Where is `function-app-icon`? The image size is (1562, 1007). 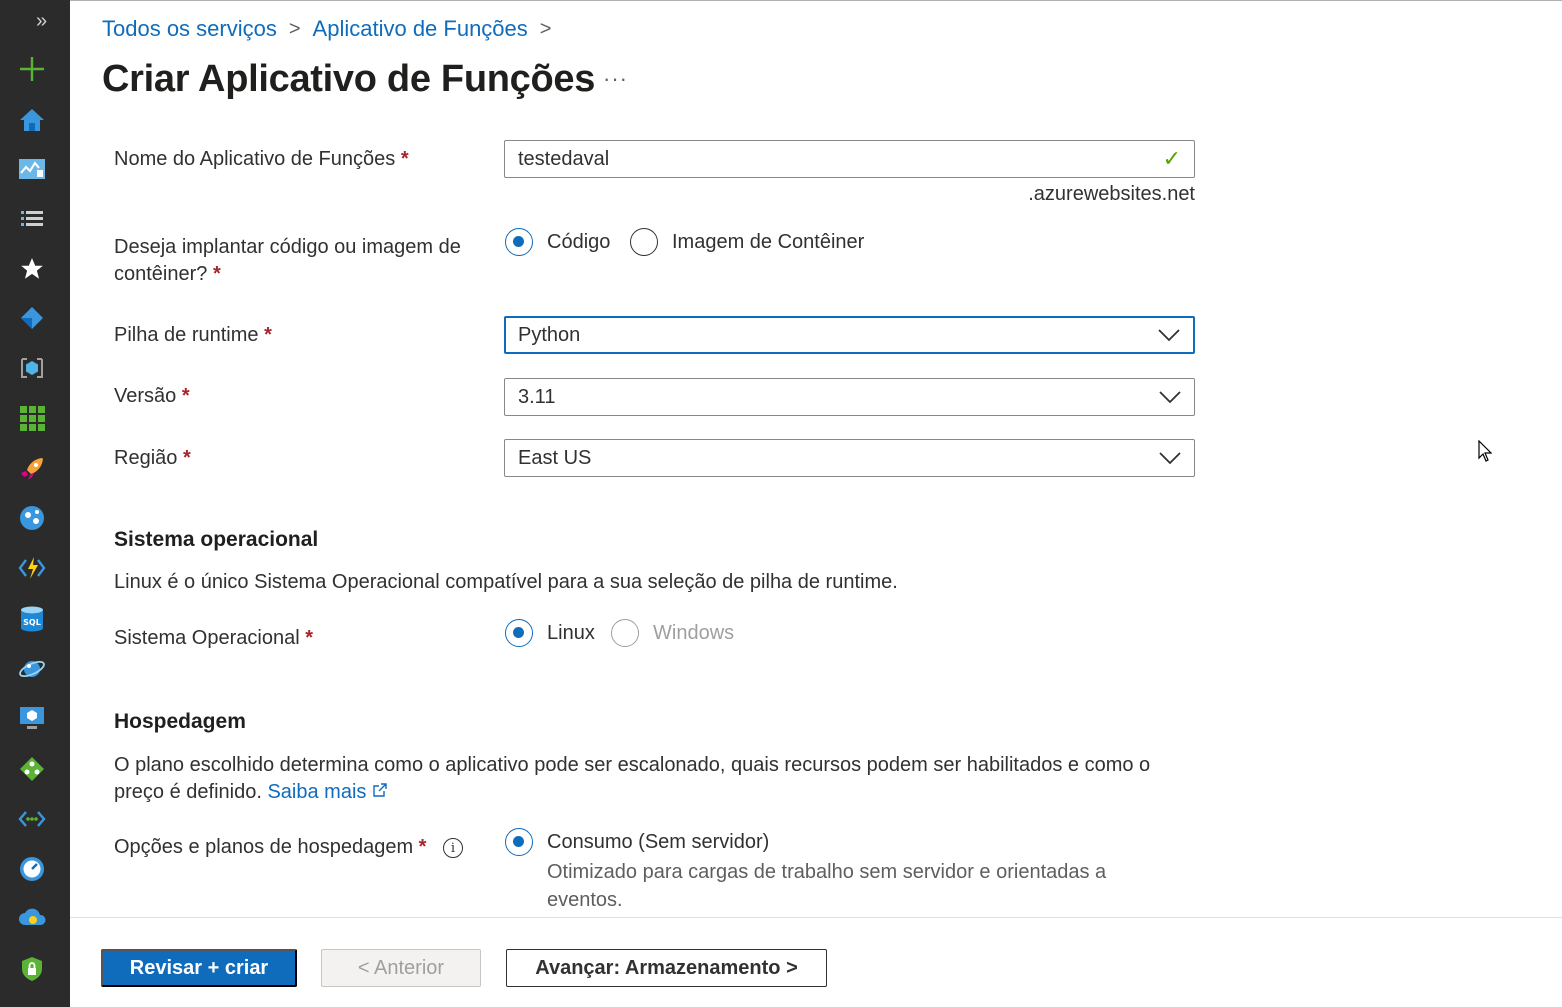 function-app-icon is located at coordinates (32, 568).